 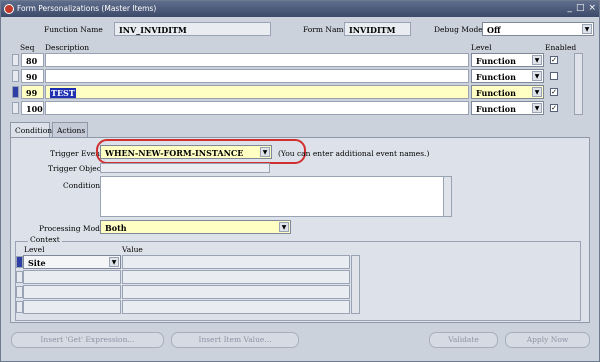 I want to click on description-selected-text: TEST, so click(x=63, y=93).